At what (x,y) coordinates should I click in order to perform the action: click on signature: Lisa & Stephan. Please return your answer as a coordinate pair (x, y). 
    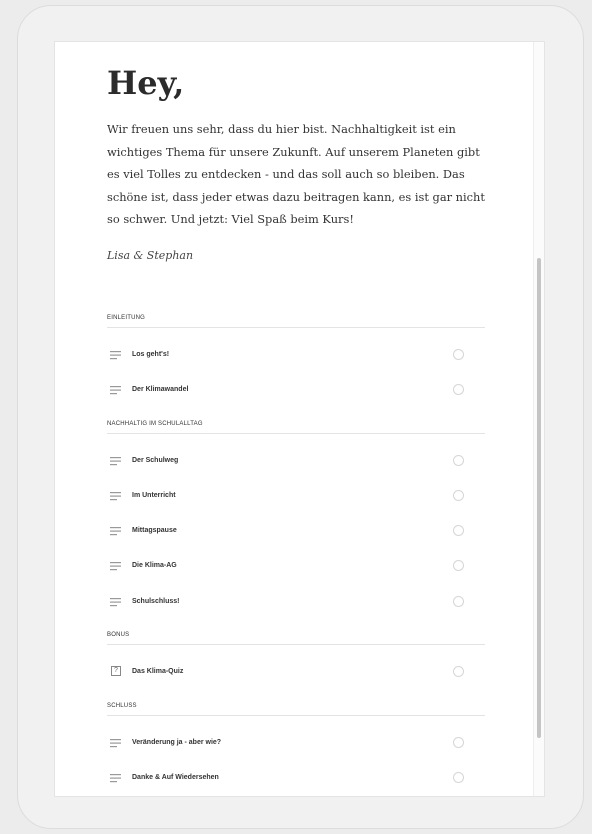
    Looking at the image, I should click on (150, 255).